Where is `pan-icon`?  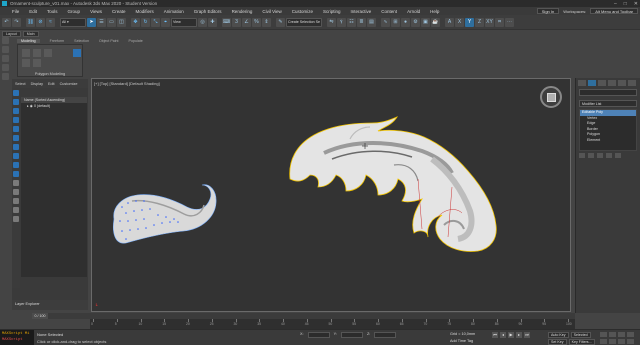 pan-icon is located at coordinates (612, 341).